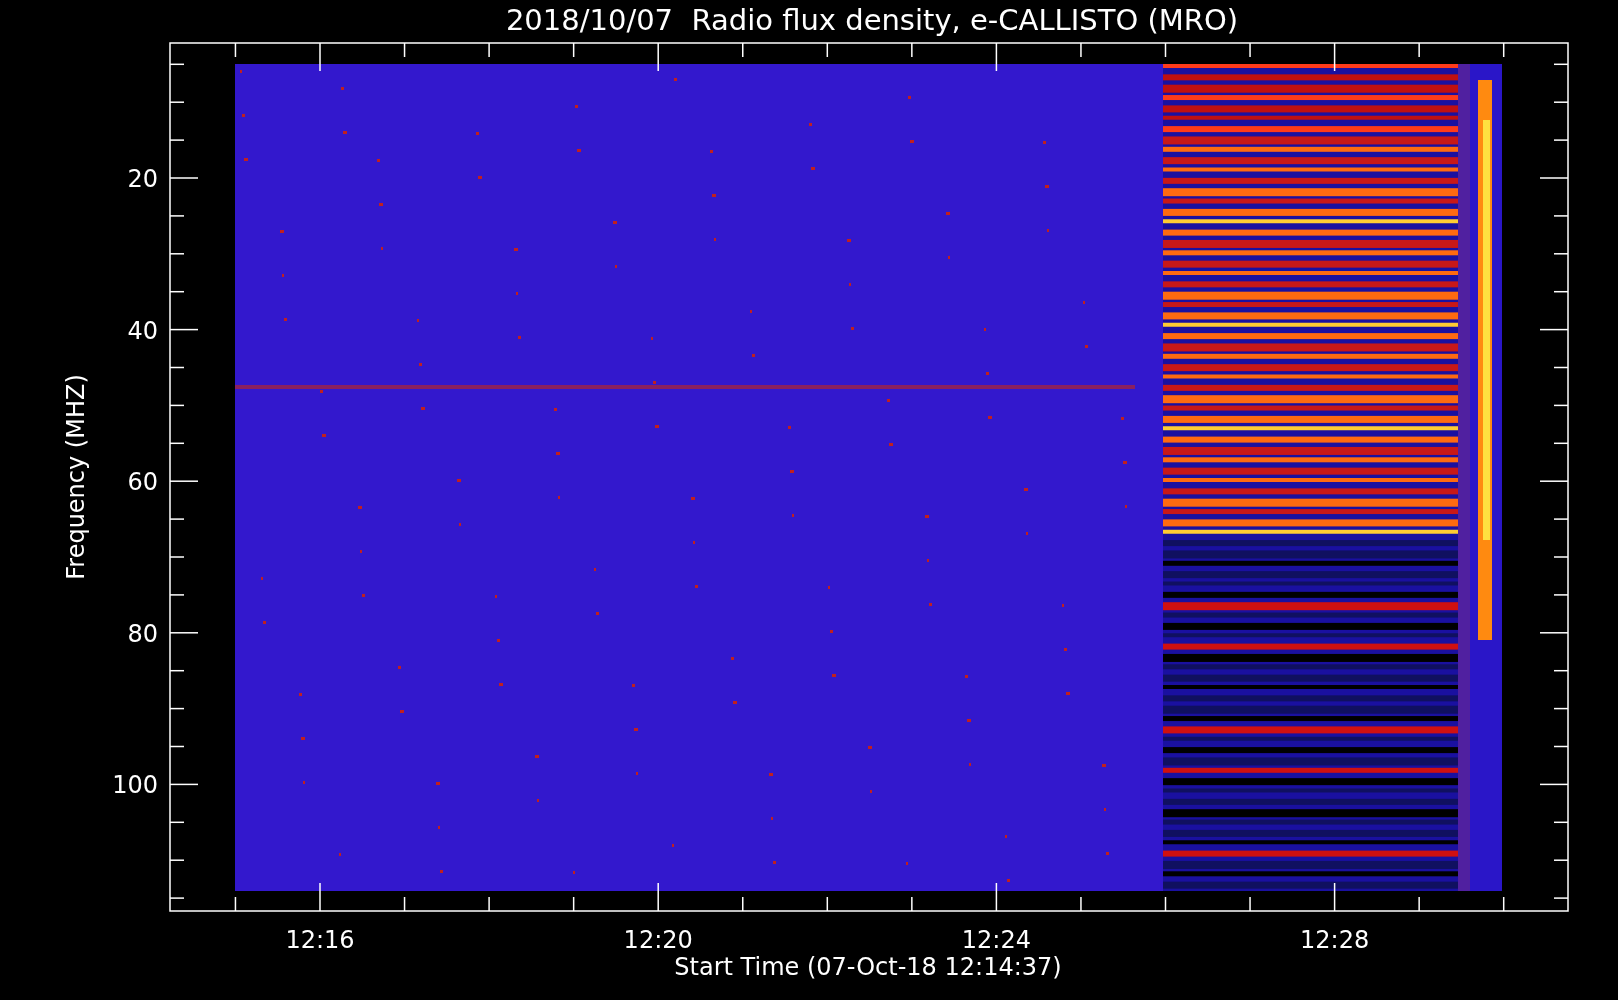 Image resolution: width=1618 pixels, height=1000 pixels. Describe the element at coordinates (76, 477) in the screenshot. I see `axis-title: Frequency (MHZ)` at that location.